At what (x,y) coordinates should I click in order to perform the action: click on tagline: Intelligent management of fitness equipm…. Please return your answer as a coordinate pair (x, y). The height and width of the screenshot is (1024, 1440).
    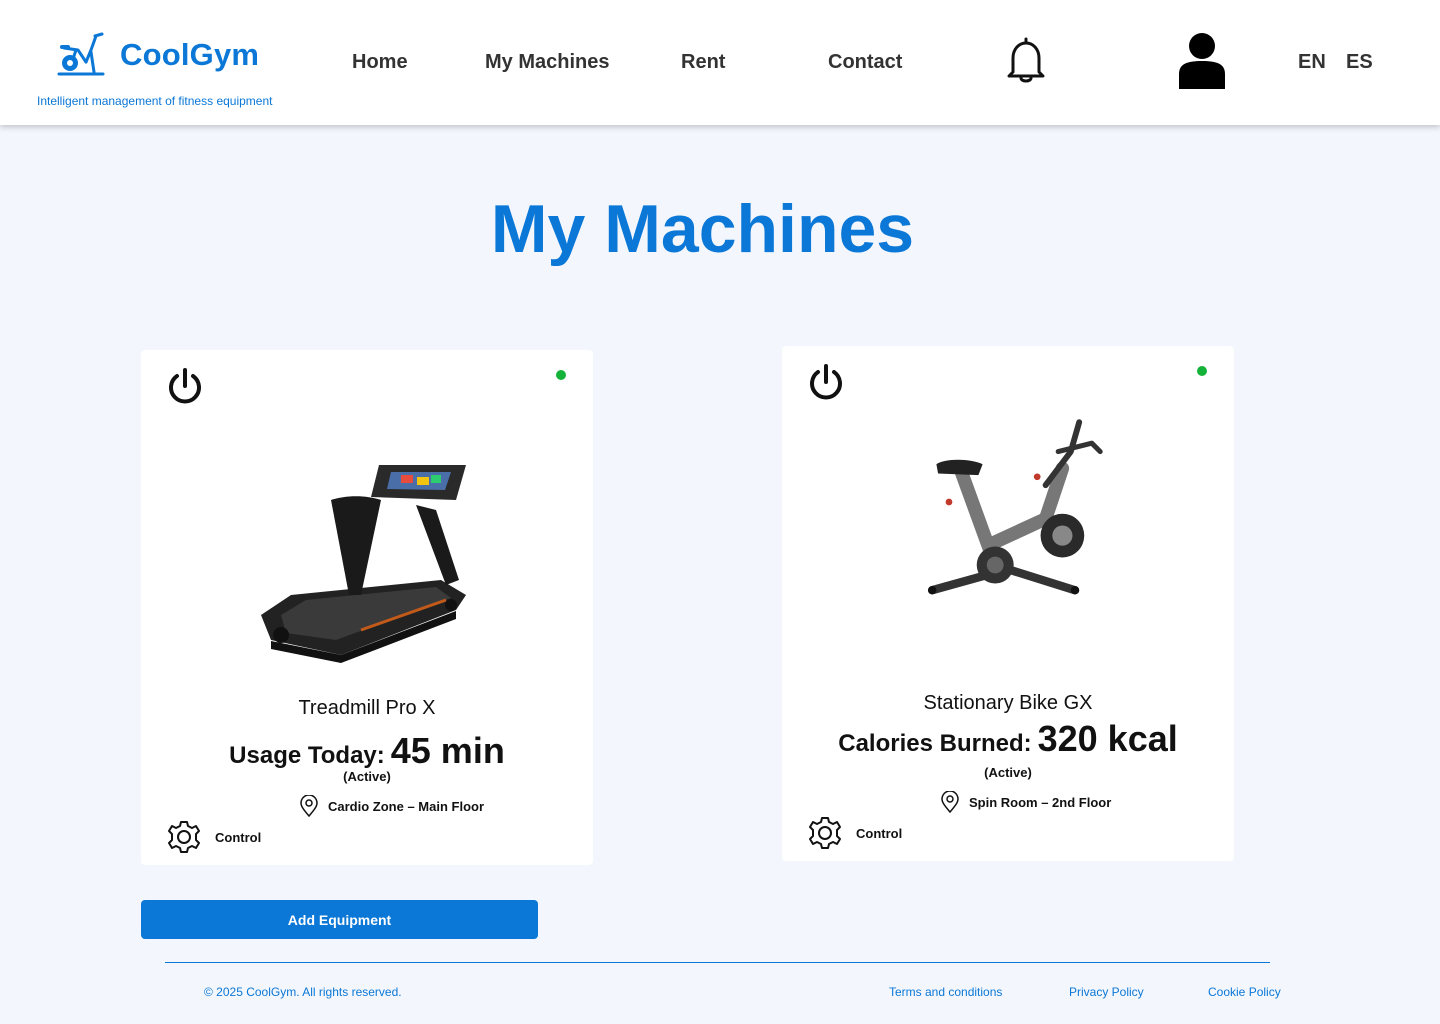
    Looking at the image, I should click on (155, 101).